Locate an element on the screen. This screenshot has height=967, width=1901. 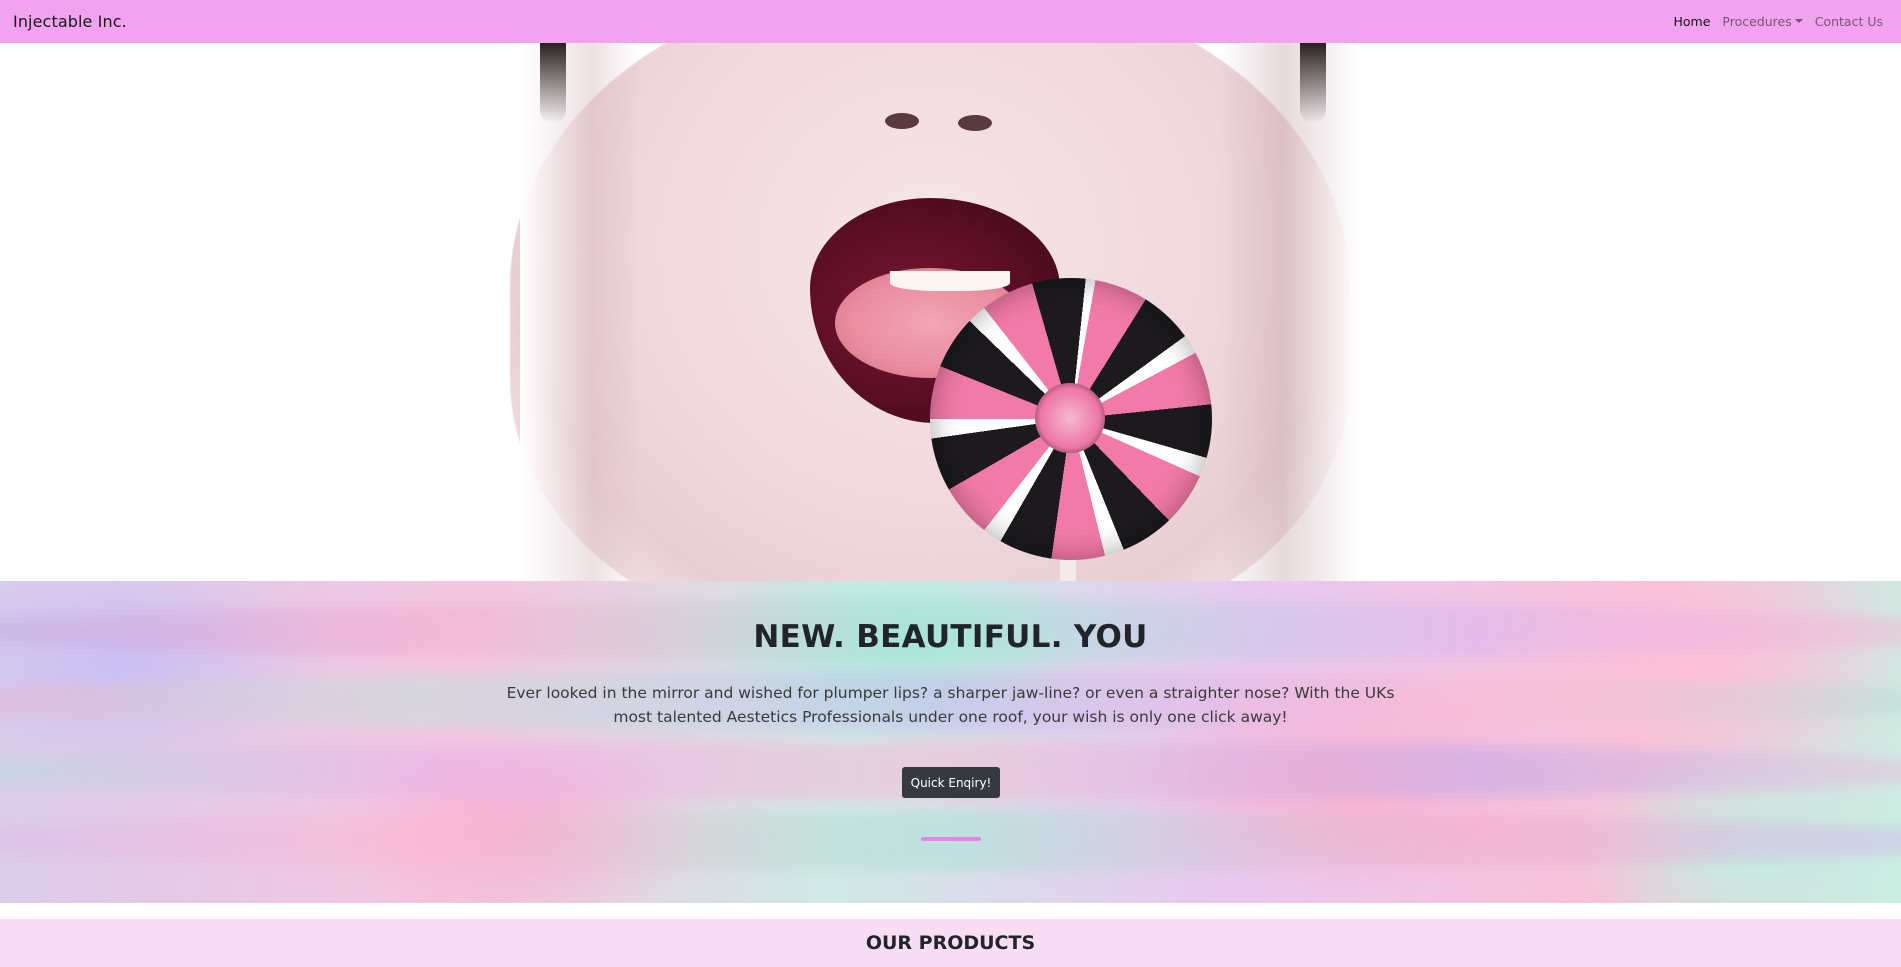
products-title: OUR PRODUCTS is located at coordinates (950, 943).